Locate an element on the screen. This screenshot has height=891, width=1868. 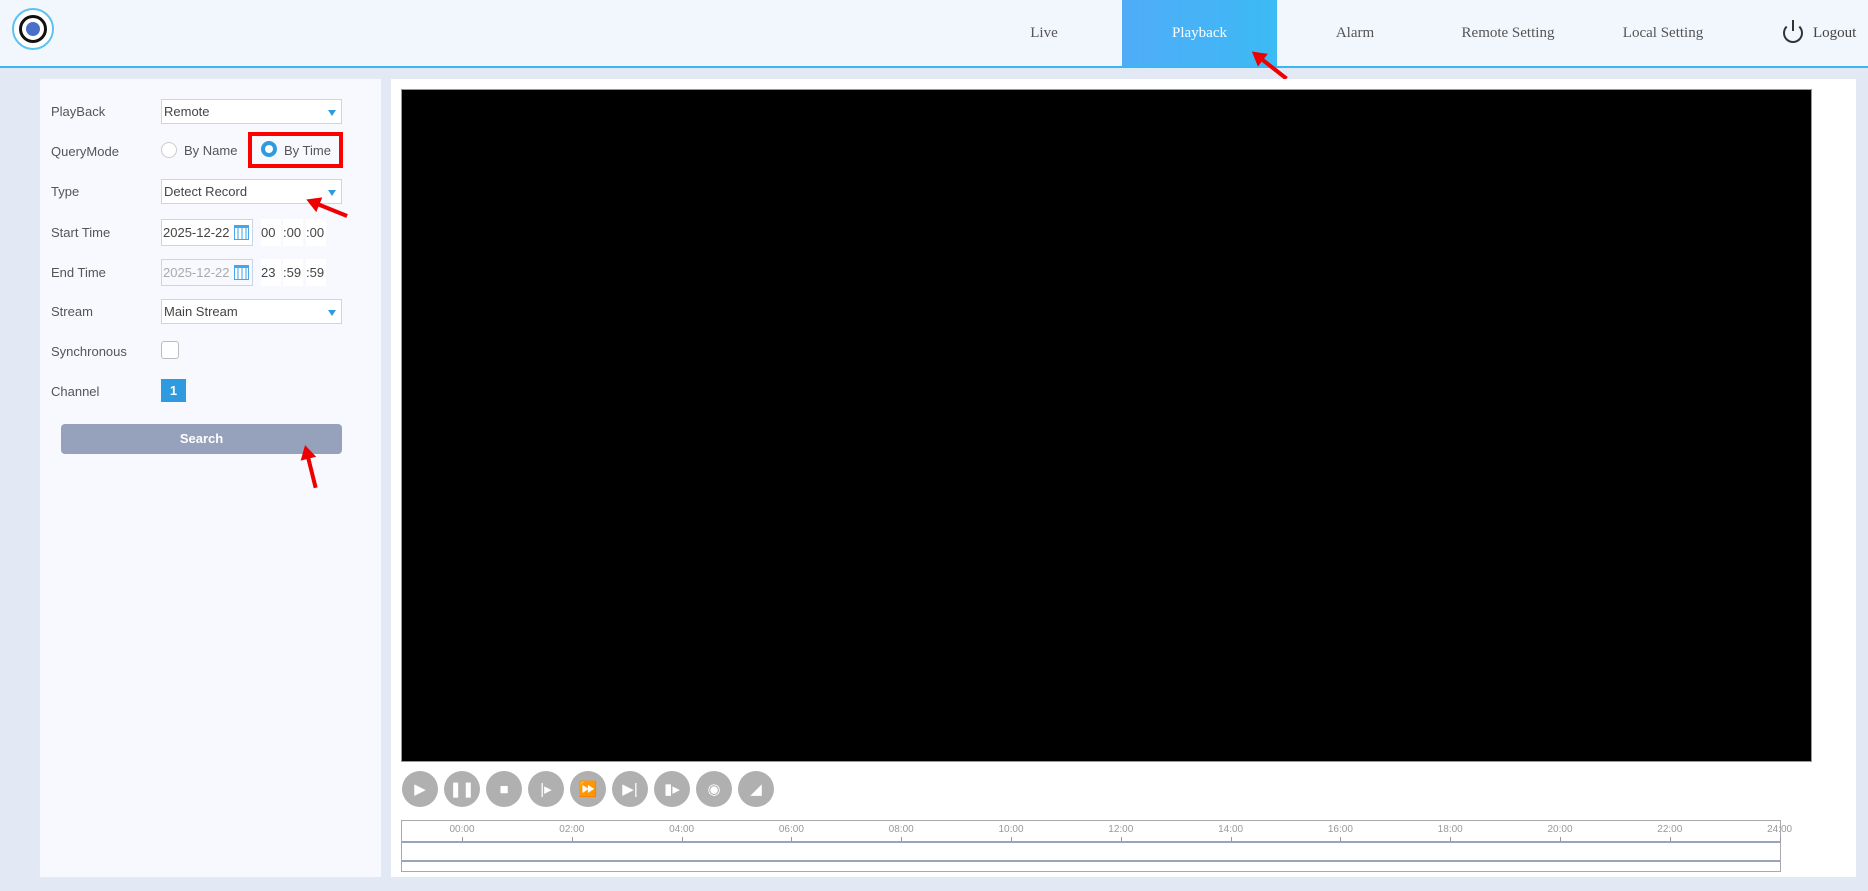
annotation-arrow is located at coordinates (311, 468).